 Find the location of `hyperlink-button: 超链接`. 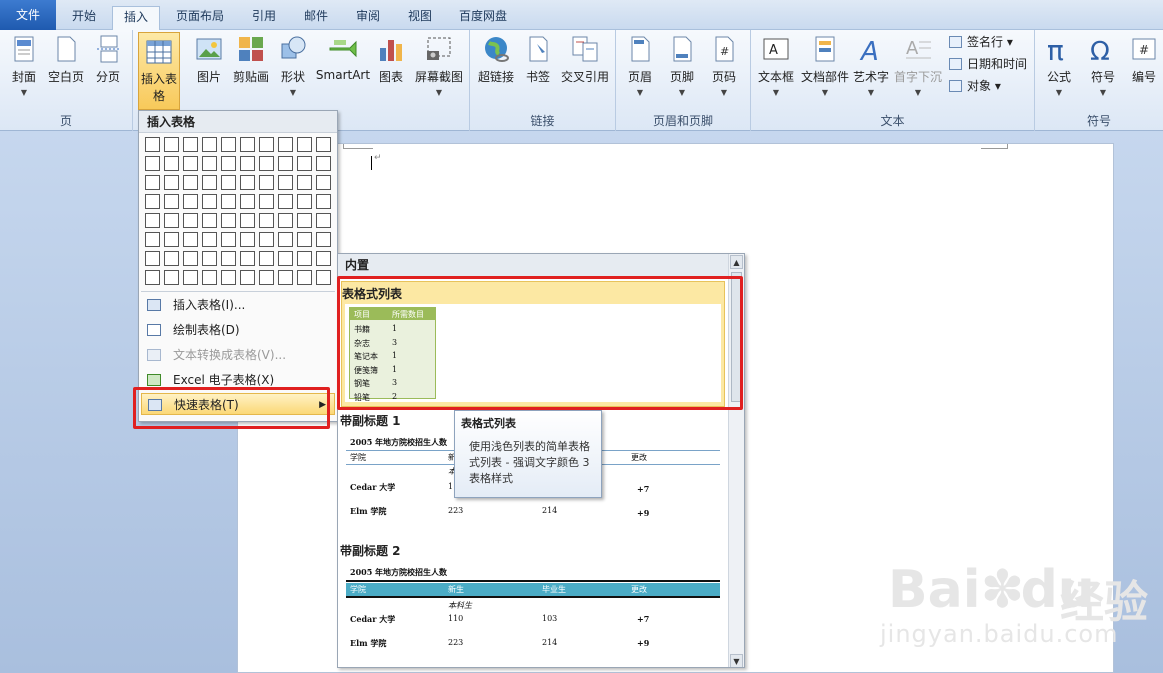

hyperlink-button: 超链接 is located at coordinates (496, 59).